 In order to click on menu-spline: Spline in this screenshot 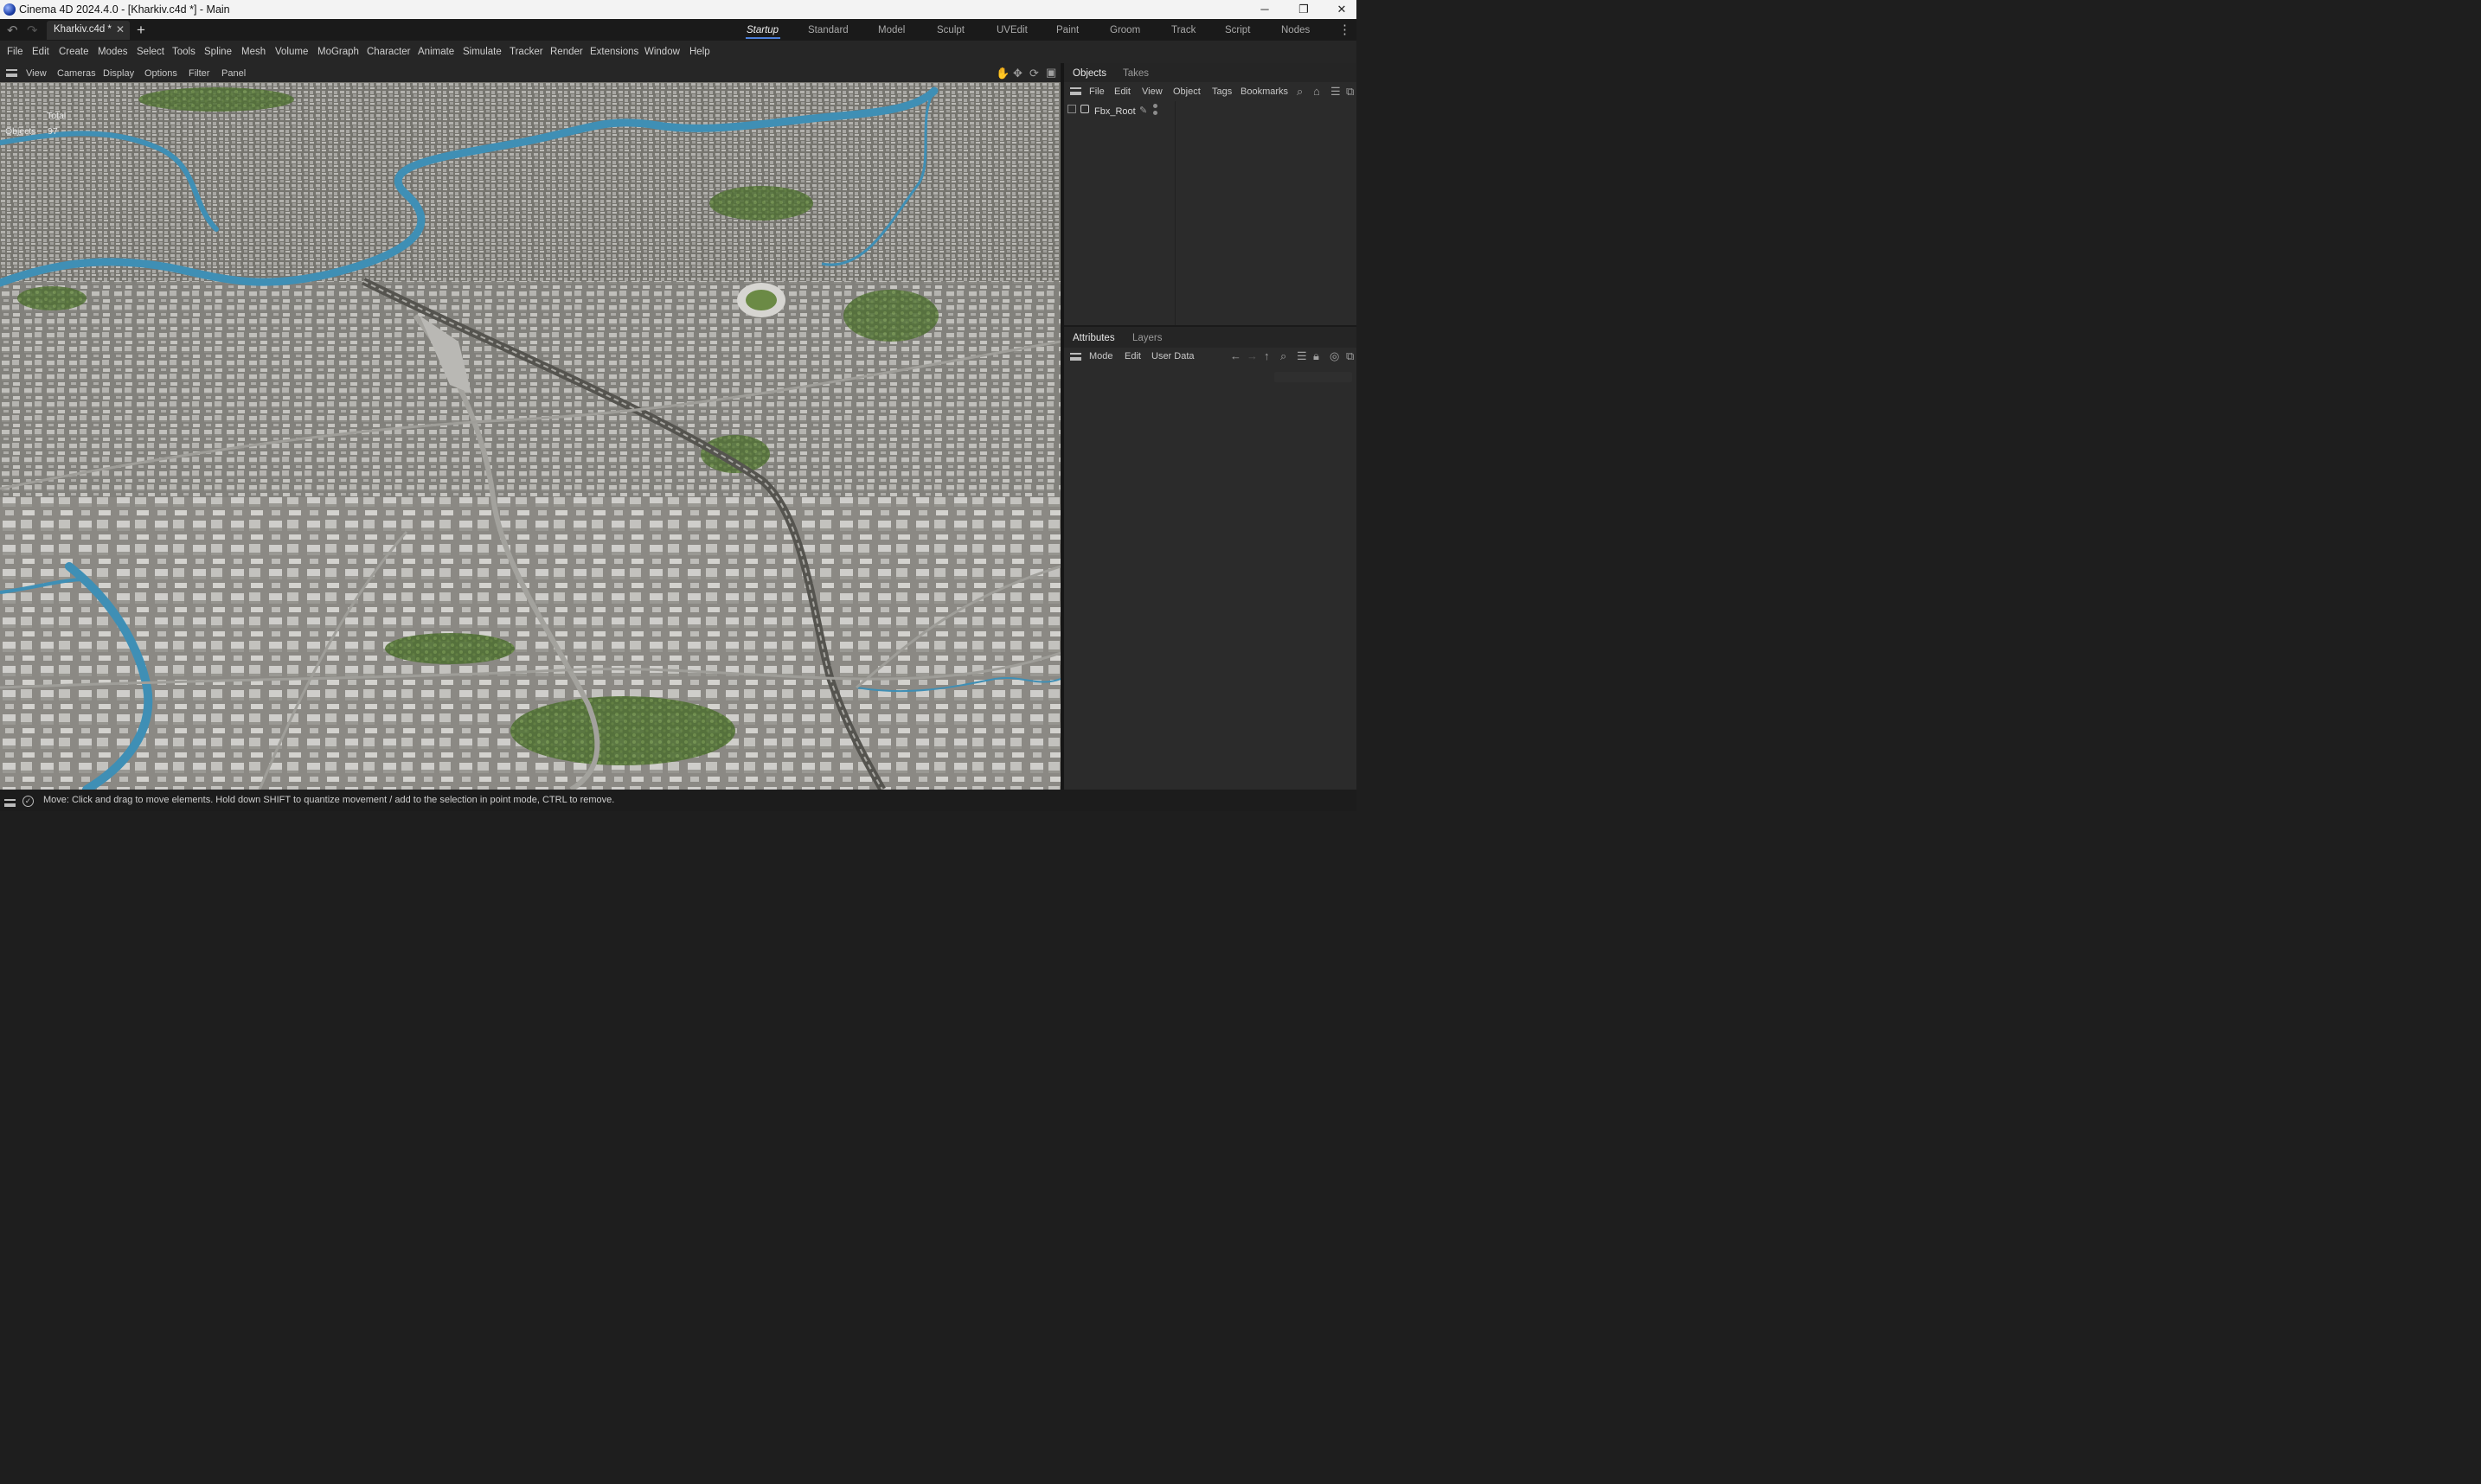, I will do `click(218, 52)`.